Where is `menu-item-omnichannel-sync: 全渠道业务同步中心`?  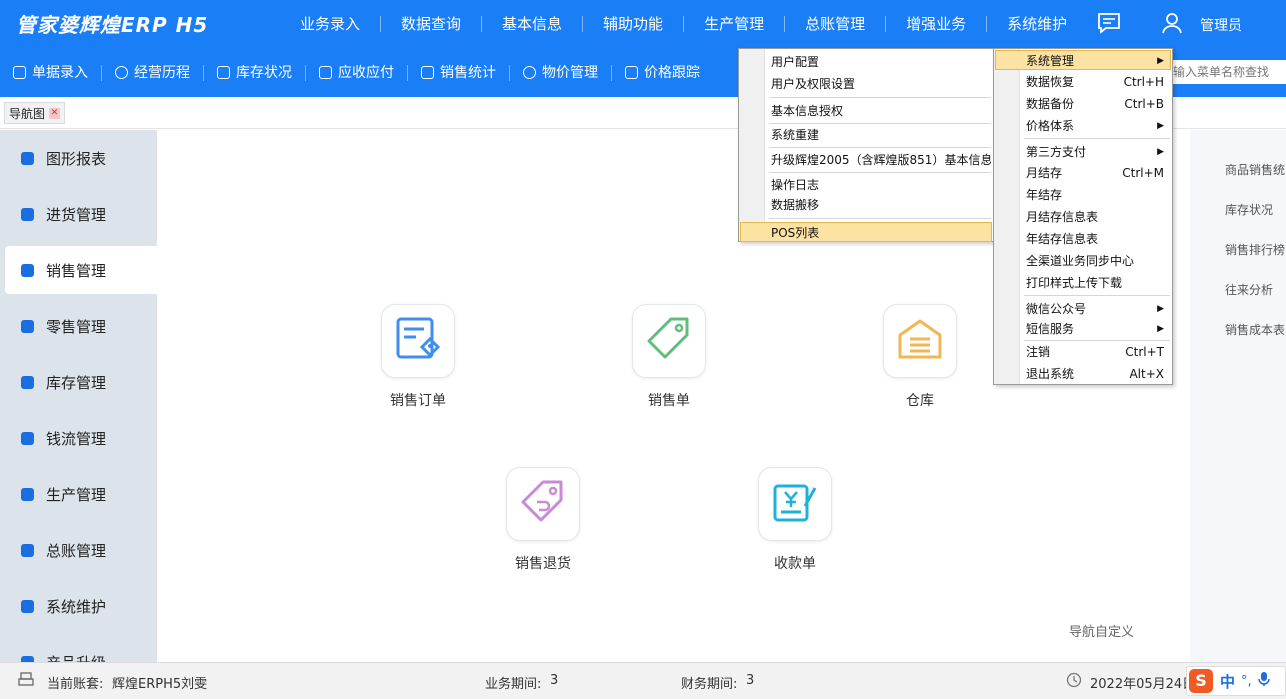 menu-item-omnichannel-sync: 全渠道业务同步中心 is located at coordinates (1083, 261).